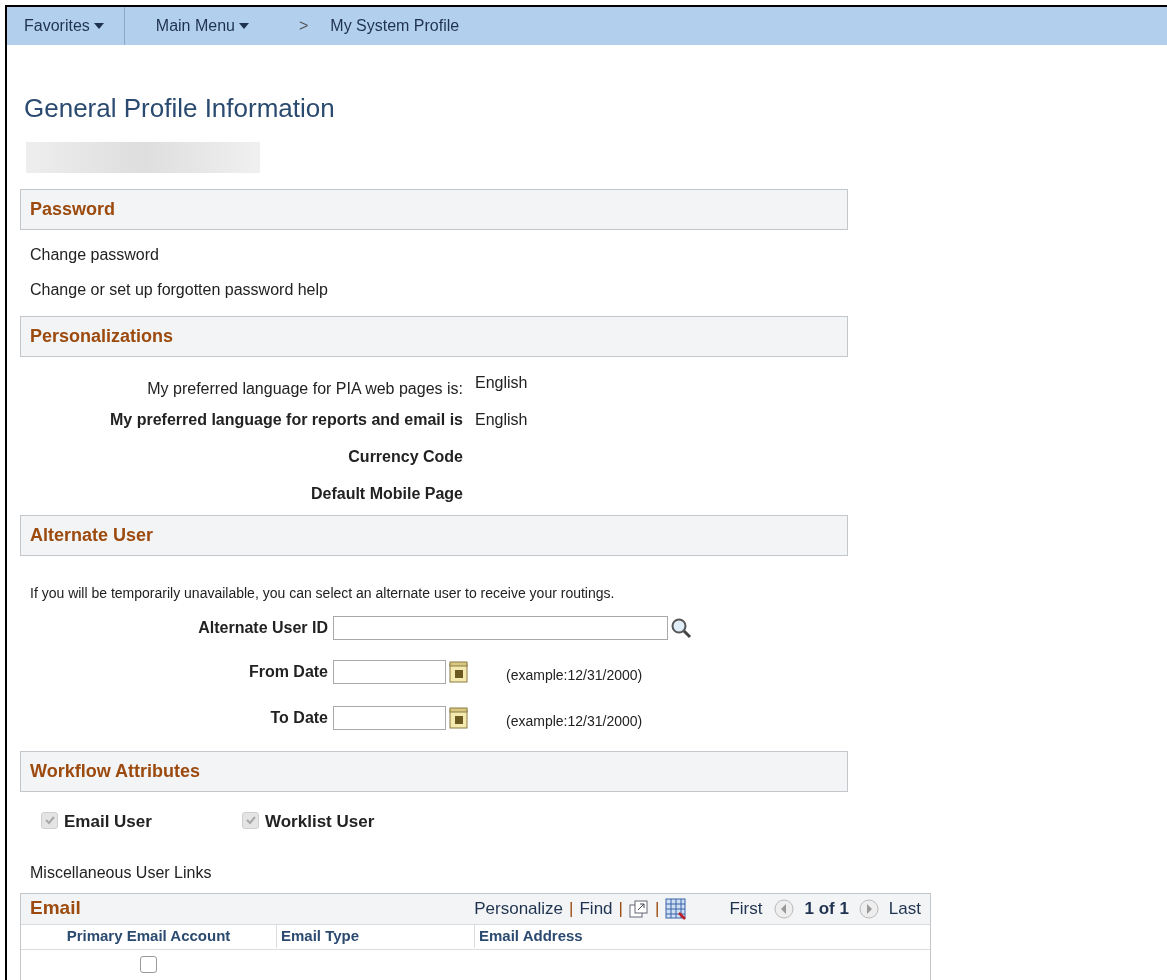 Image resolution: width=1167 pixels, height=980 pixels. I want to click on password-link: Change or set up forgotten password help, so click(598, 290).